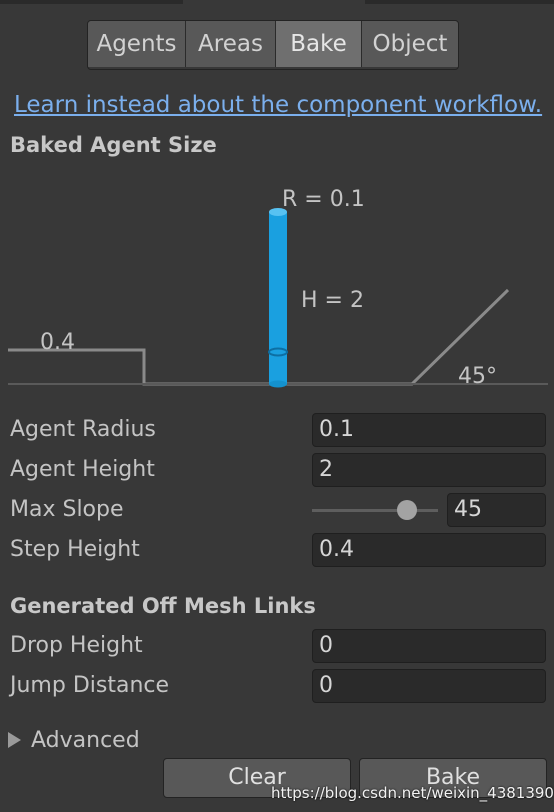  What do you see at coordinates (412, 793) in the screenshot?
I see `watermark-text: https://blog.csdn.net/weixin_43813902` at bounding box center [412, 793].